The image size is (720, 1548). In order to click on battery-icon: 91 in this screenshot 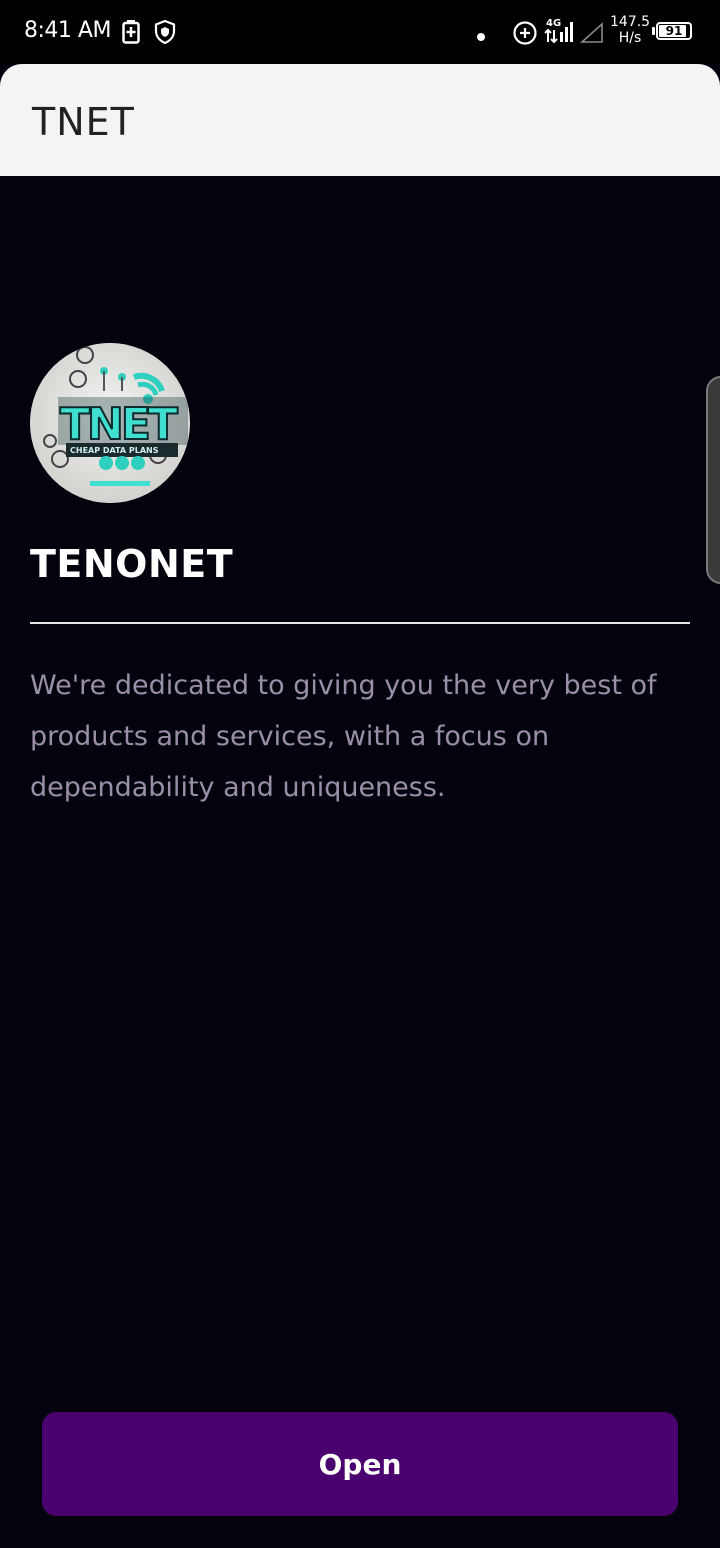, I will do `click(674, 31)`.